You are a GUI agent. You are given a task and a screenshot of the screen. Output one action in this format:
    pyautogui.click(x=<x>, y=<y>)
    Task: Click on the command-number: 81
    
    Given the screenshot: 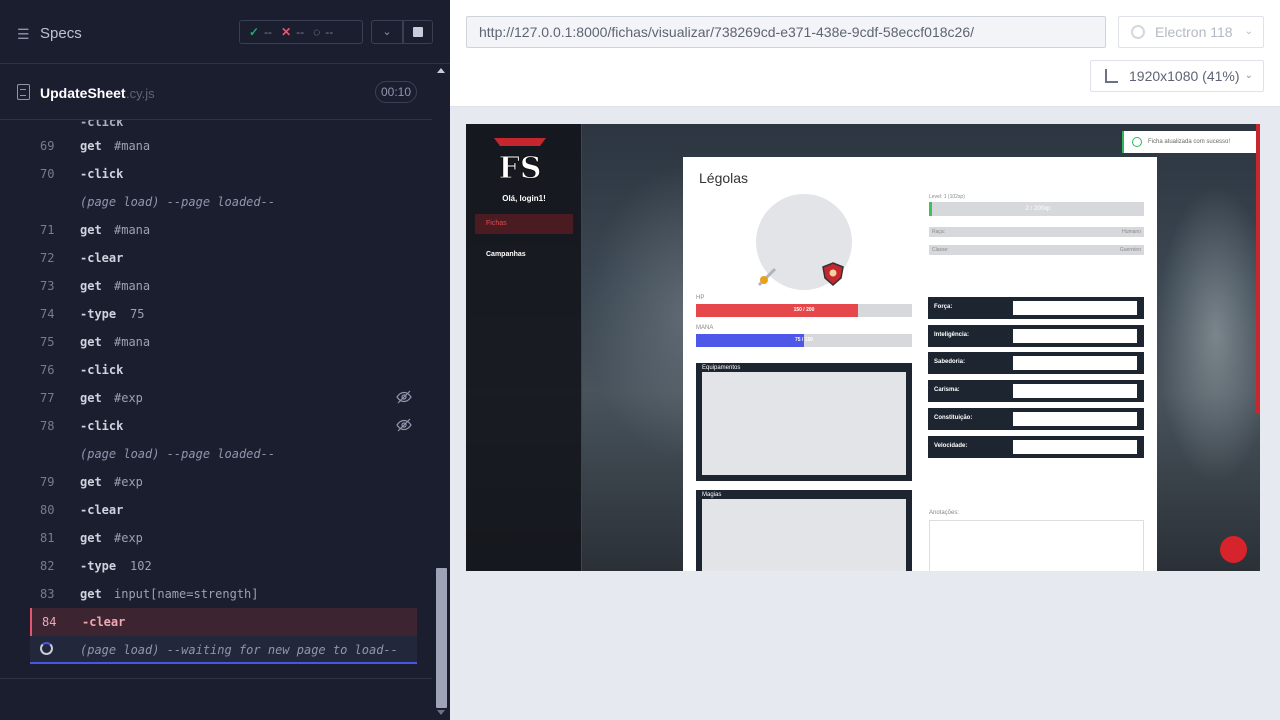 What is the action you would take?
    pyautogui.click(x=47, y=538)
    